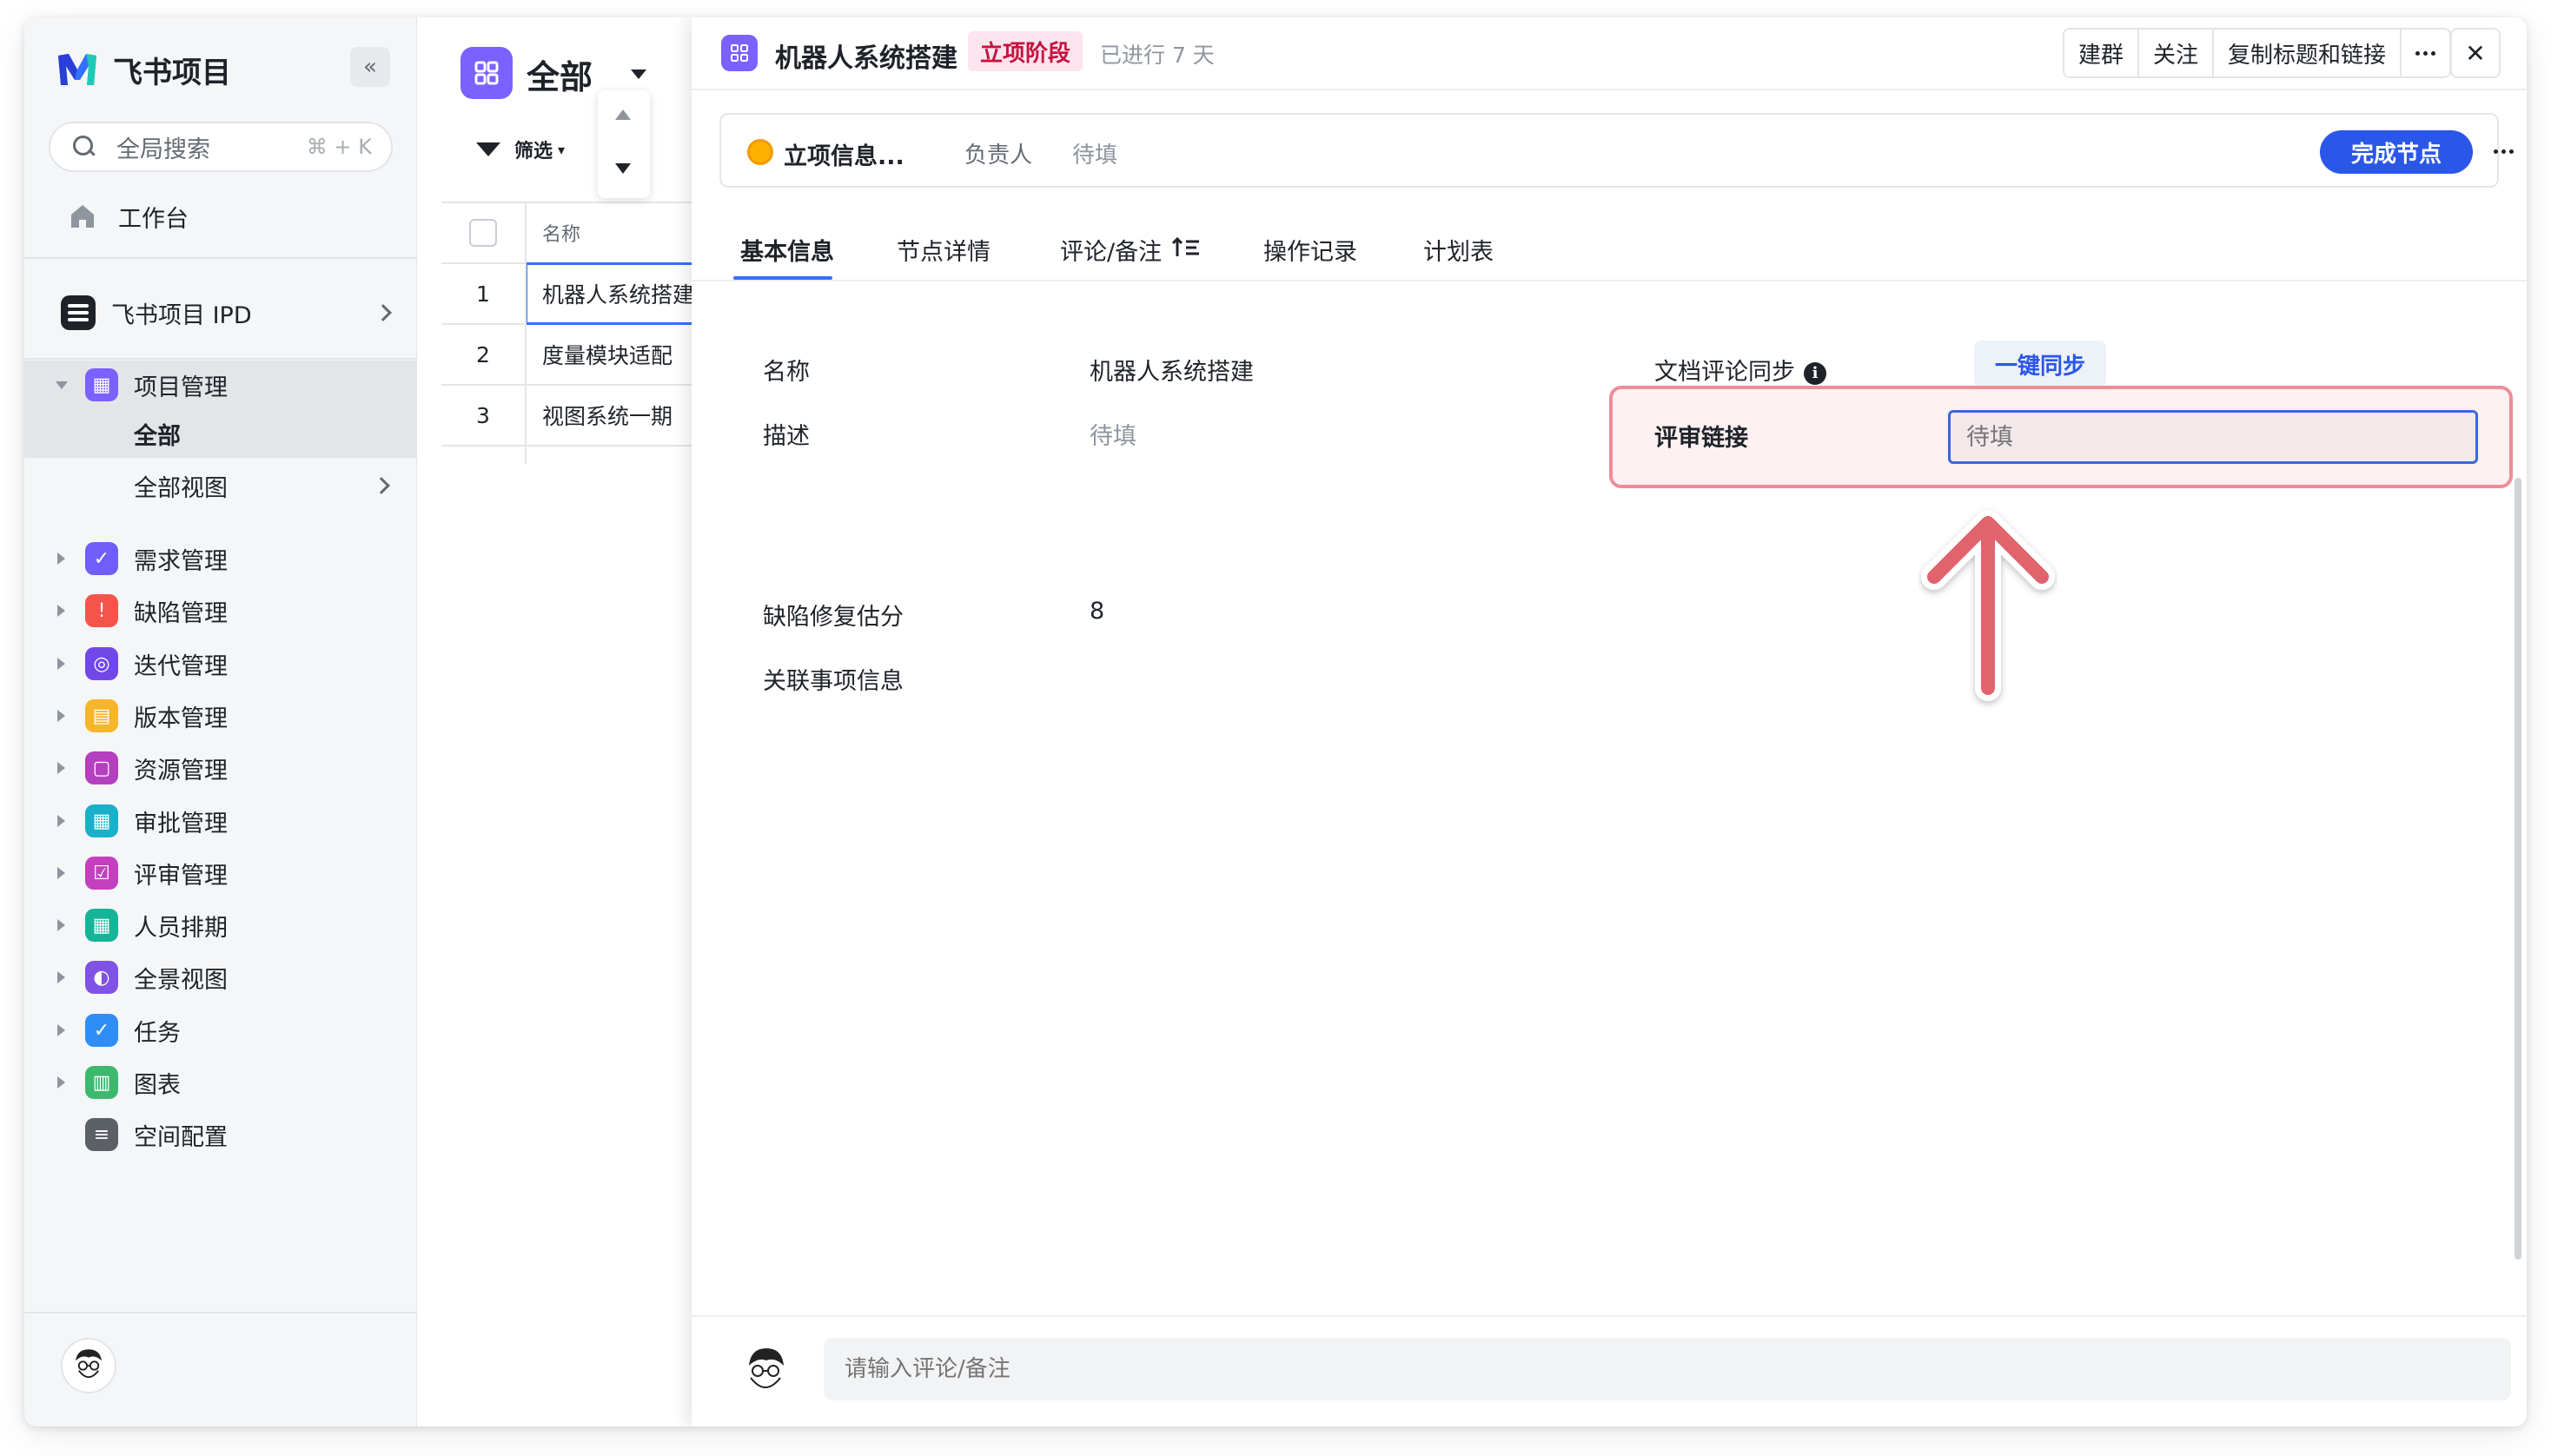 The height and width of the screenshot is (1456, 2551). What do you see at coordinates (2475, 53) in the screenshot?
I see `close-button: ✕` at bounding box center [2475, 53].